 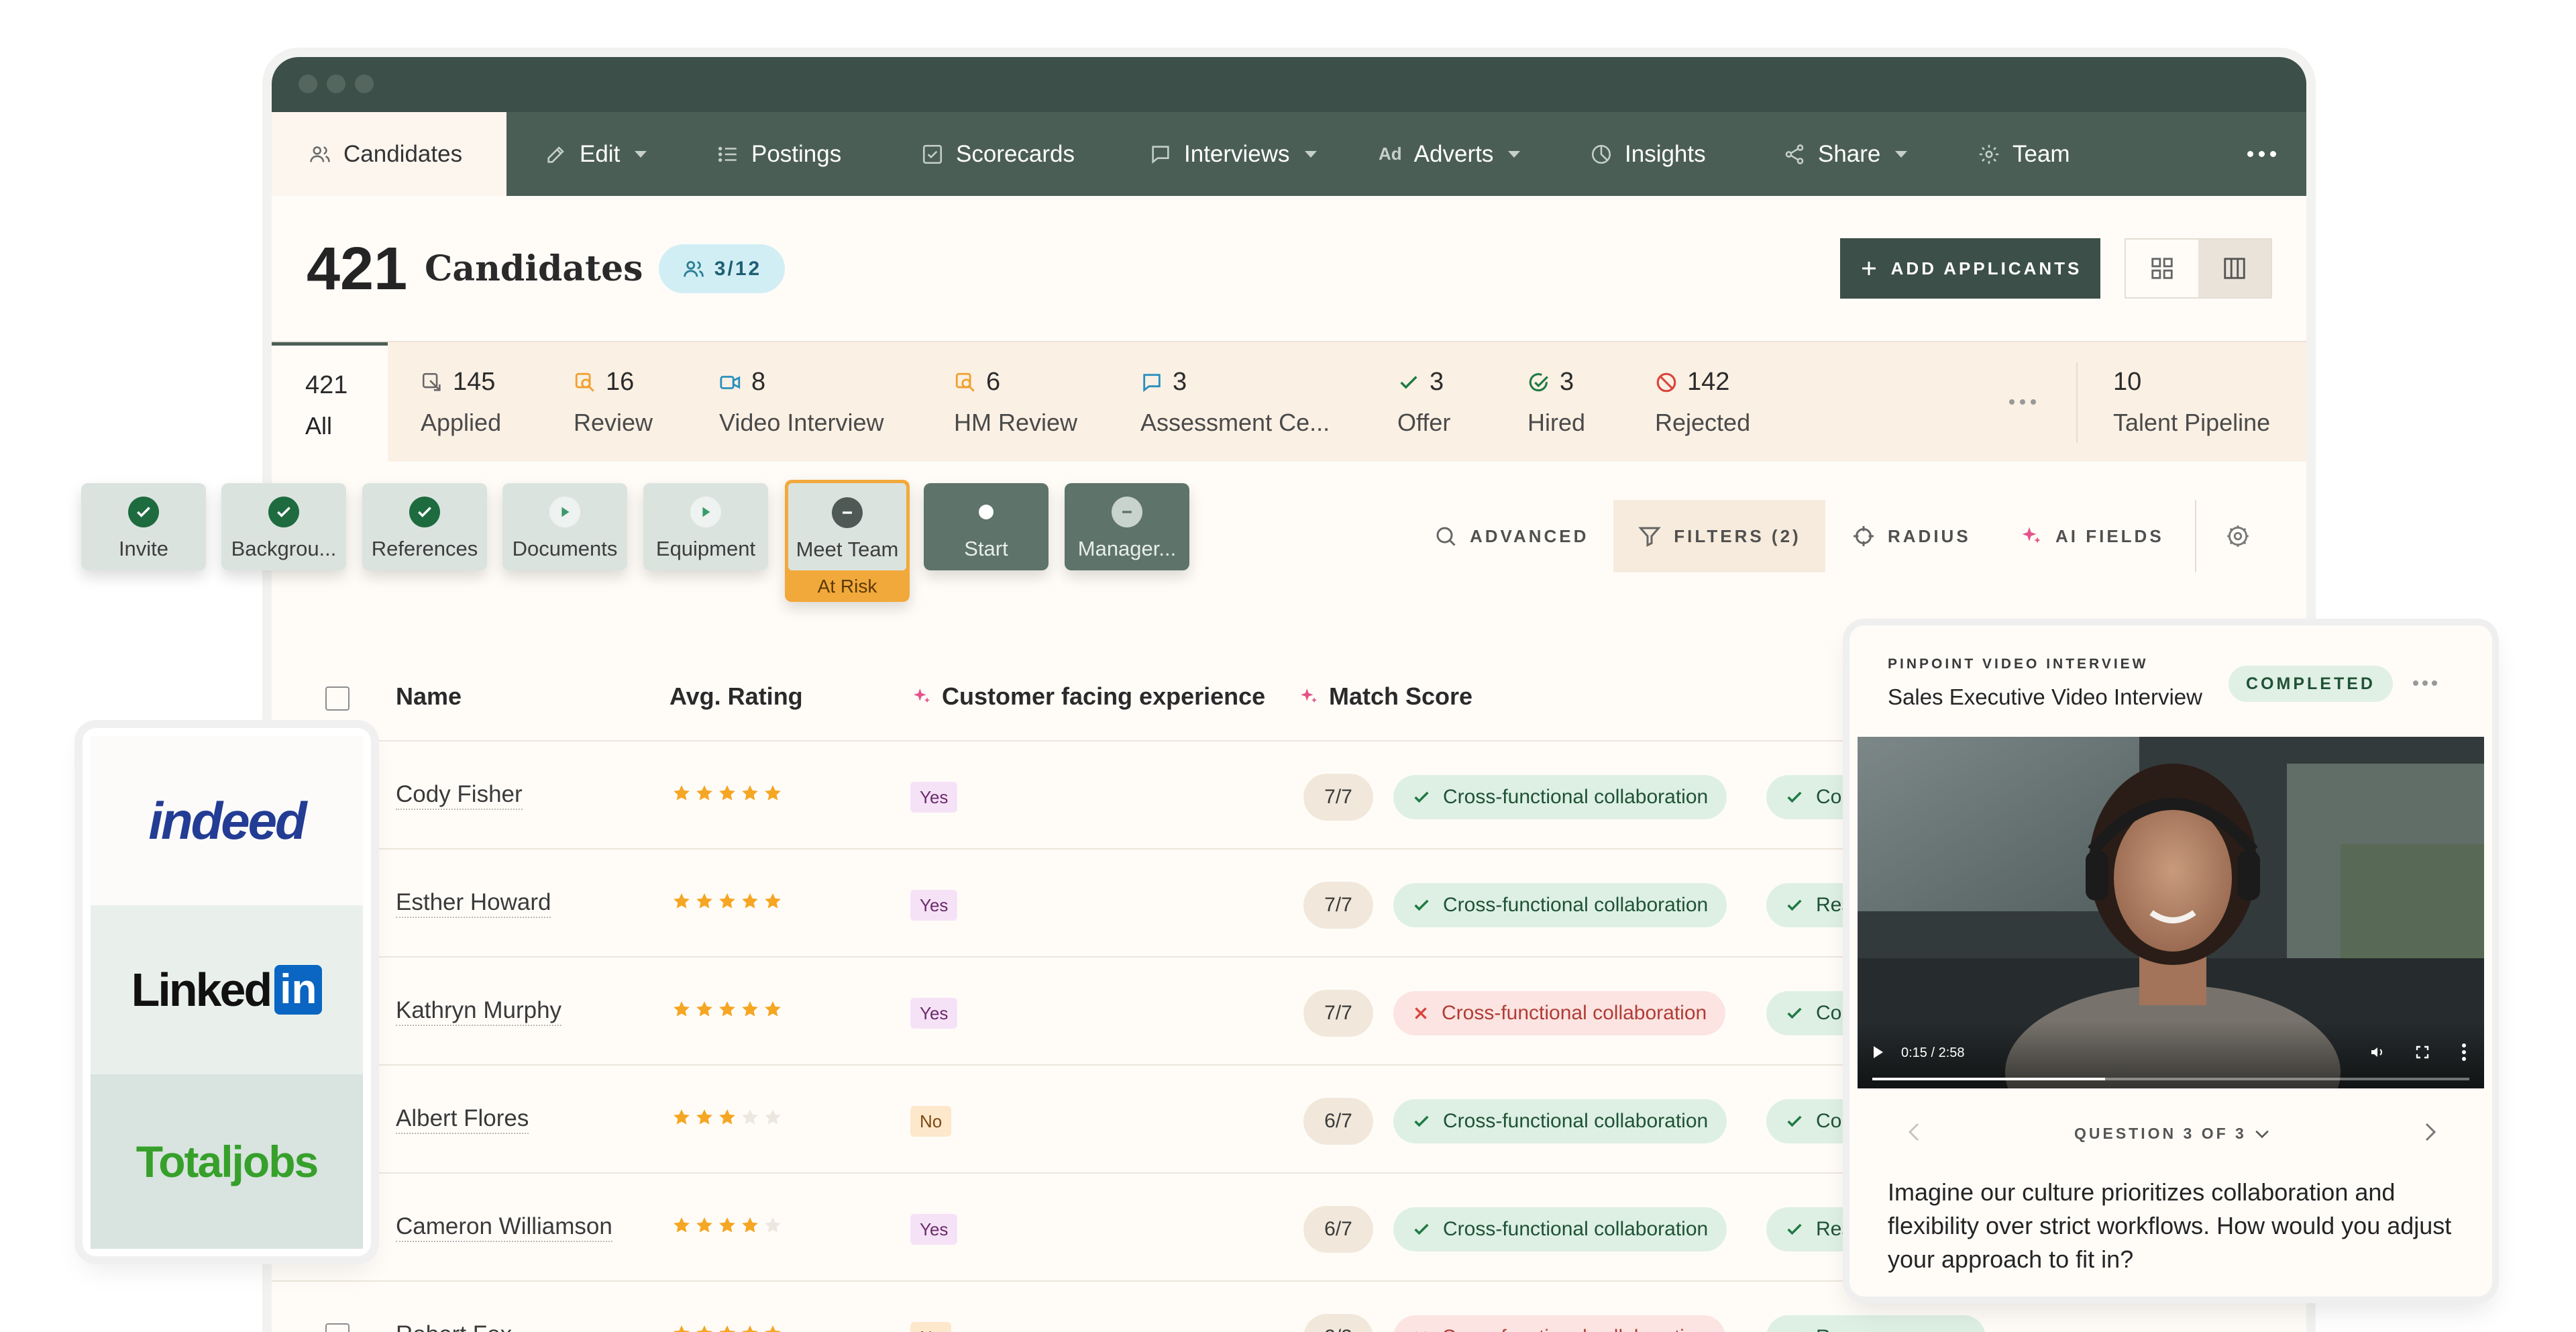 I want to click on column-header-label: Match Score, so click(x=1401, y=696).